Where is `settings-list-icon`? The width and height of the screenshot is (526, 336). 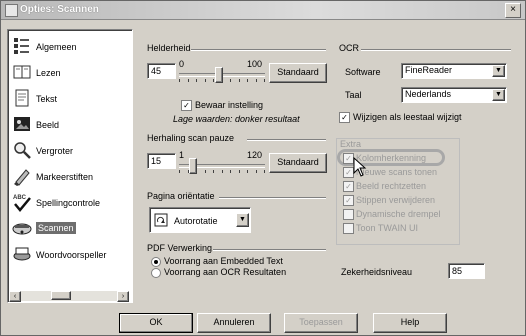 settings-list-icon is located at coordinates (21, 46).